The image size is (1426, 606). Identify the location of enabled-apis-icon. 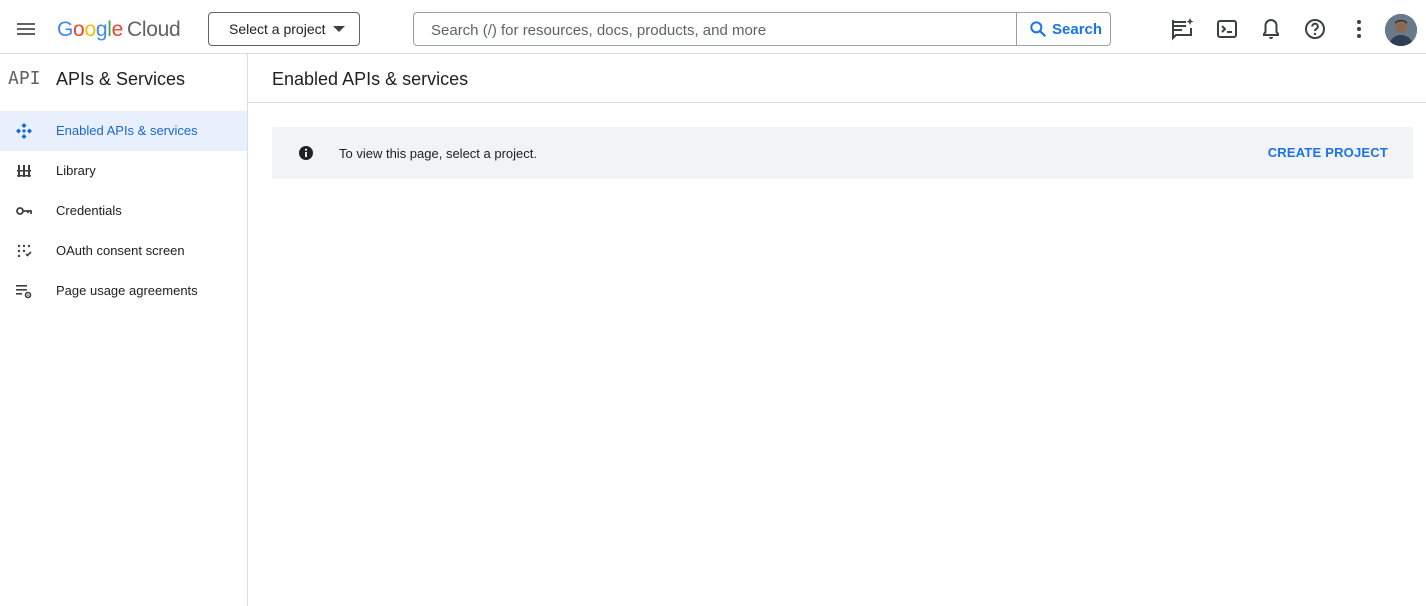
(24, 131).